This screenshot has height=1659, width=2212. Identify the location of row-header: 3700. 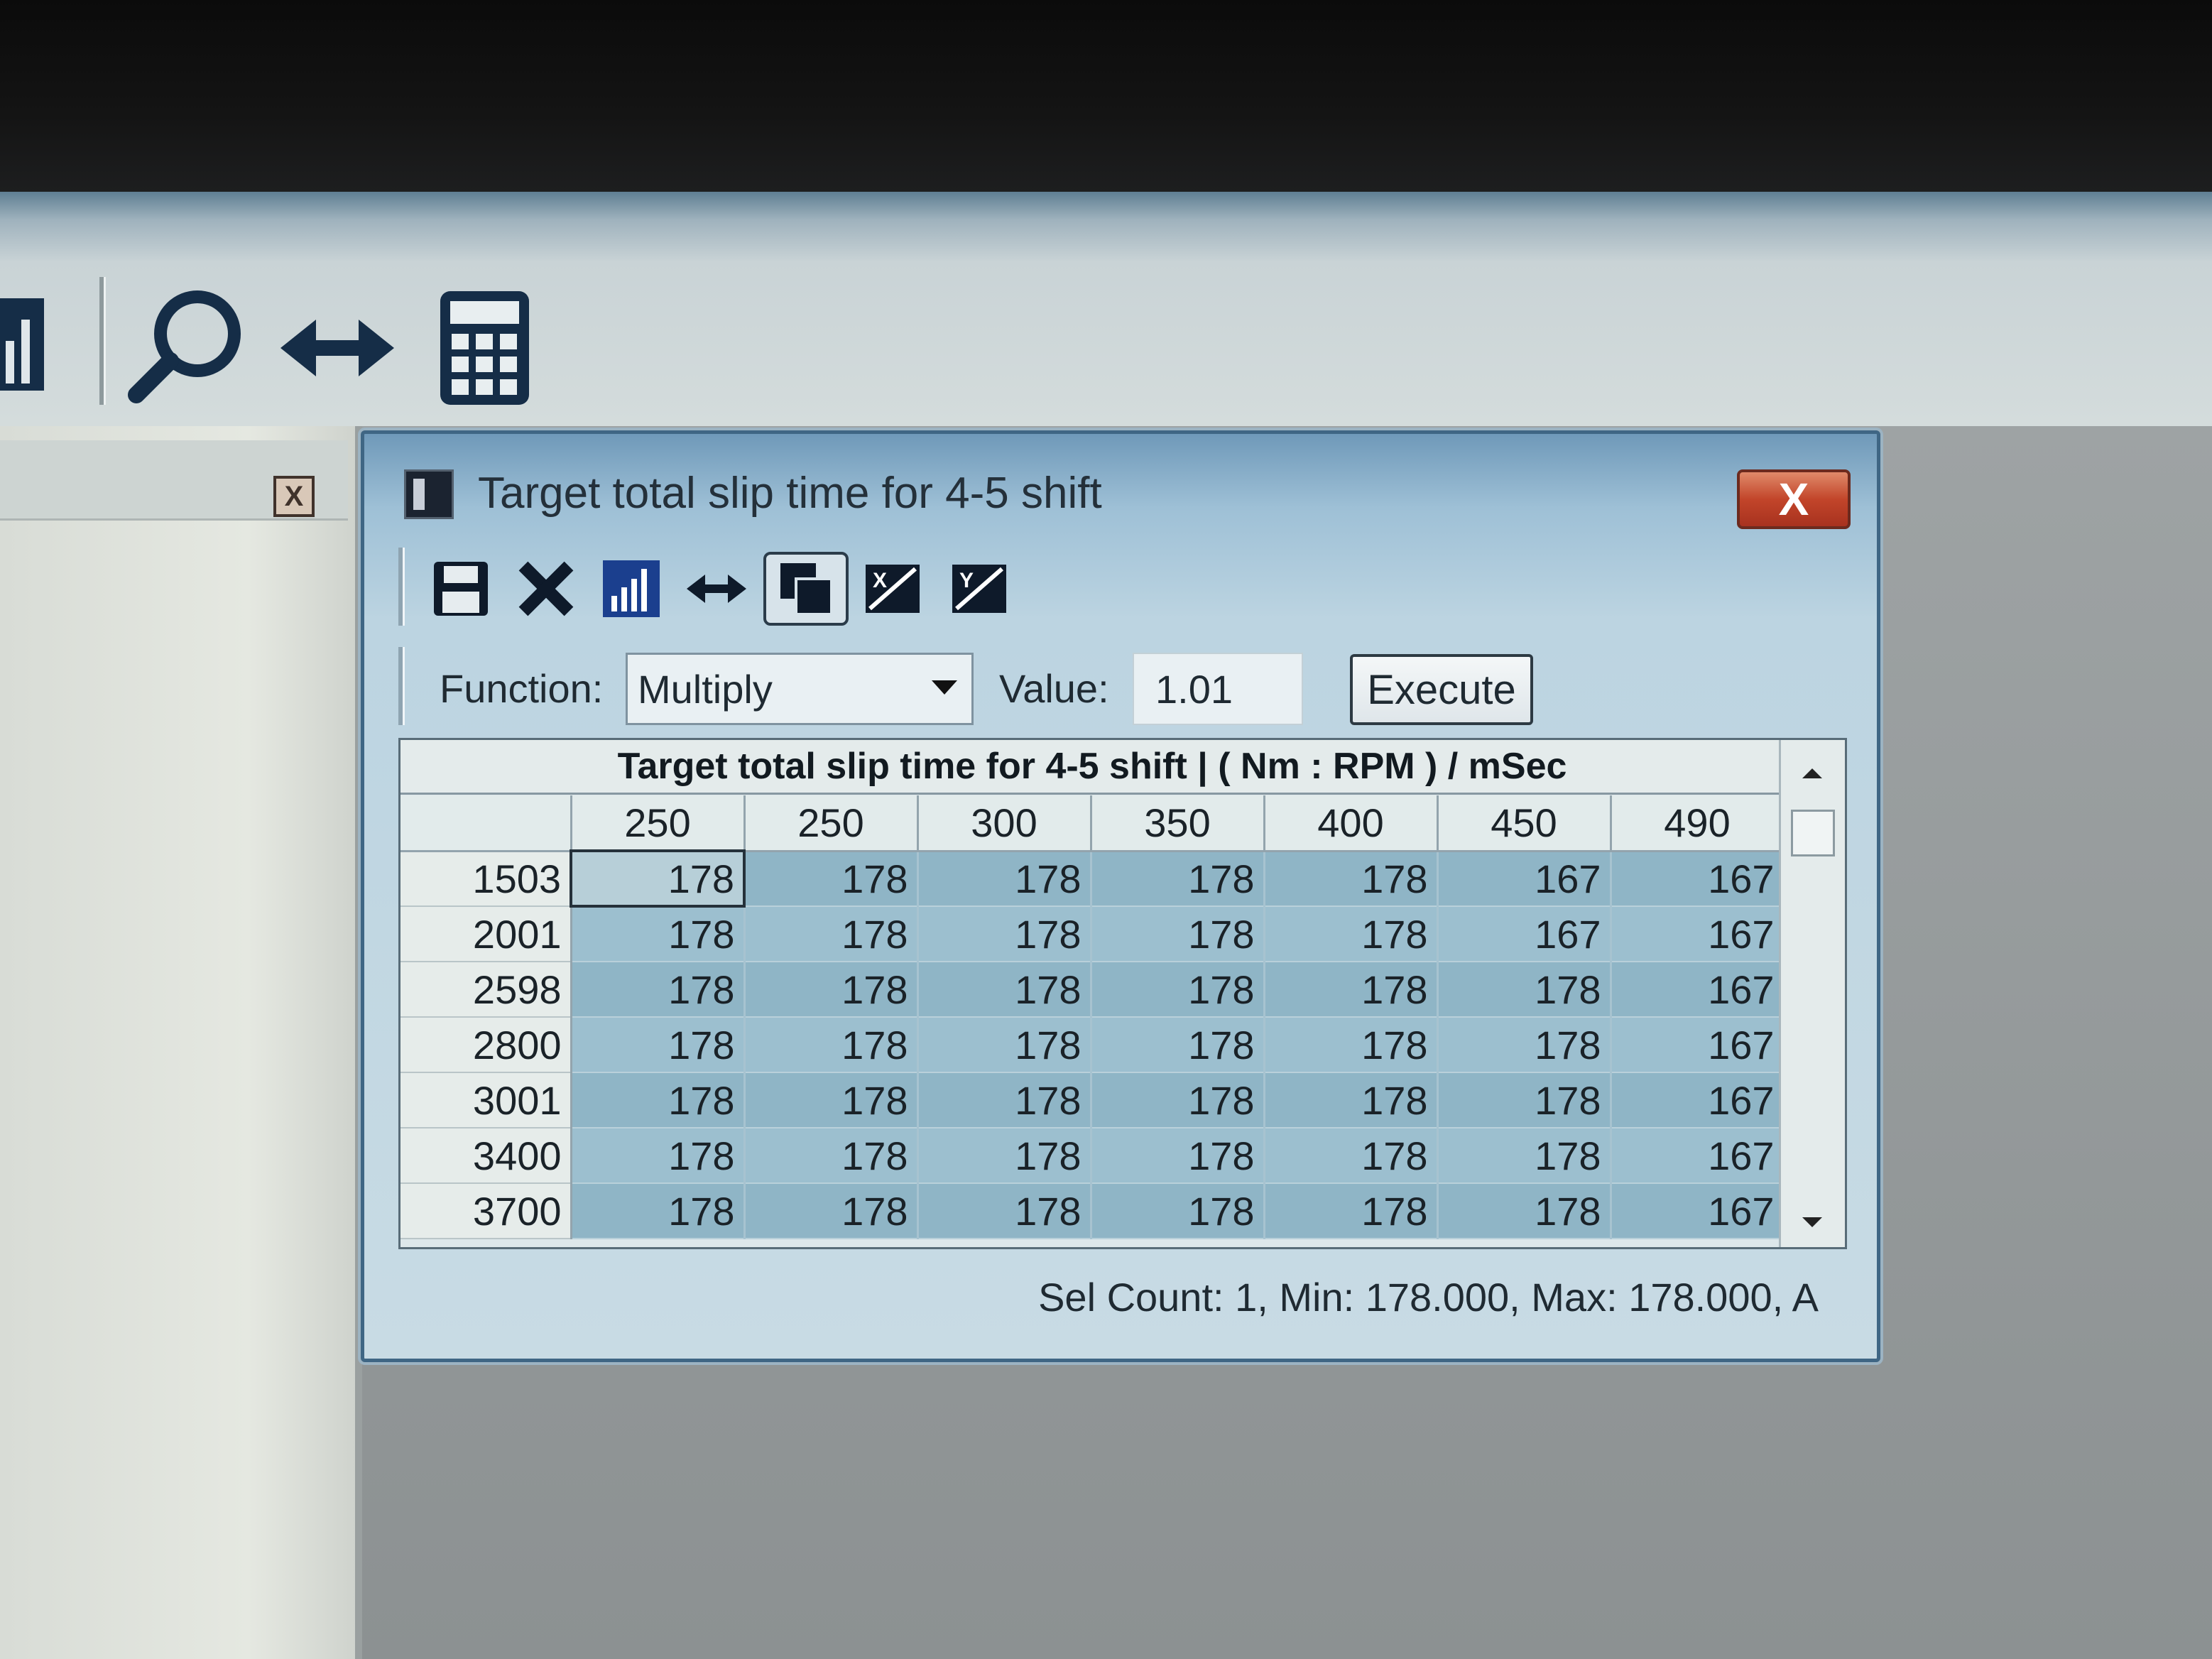
(486, 1211).